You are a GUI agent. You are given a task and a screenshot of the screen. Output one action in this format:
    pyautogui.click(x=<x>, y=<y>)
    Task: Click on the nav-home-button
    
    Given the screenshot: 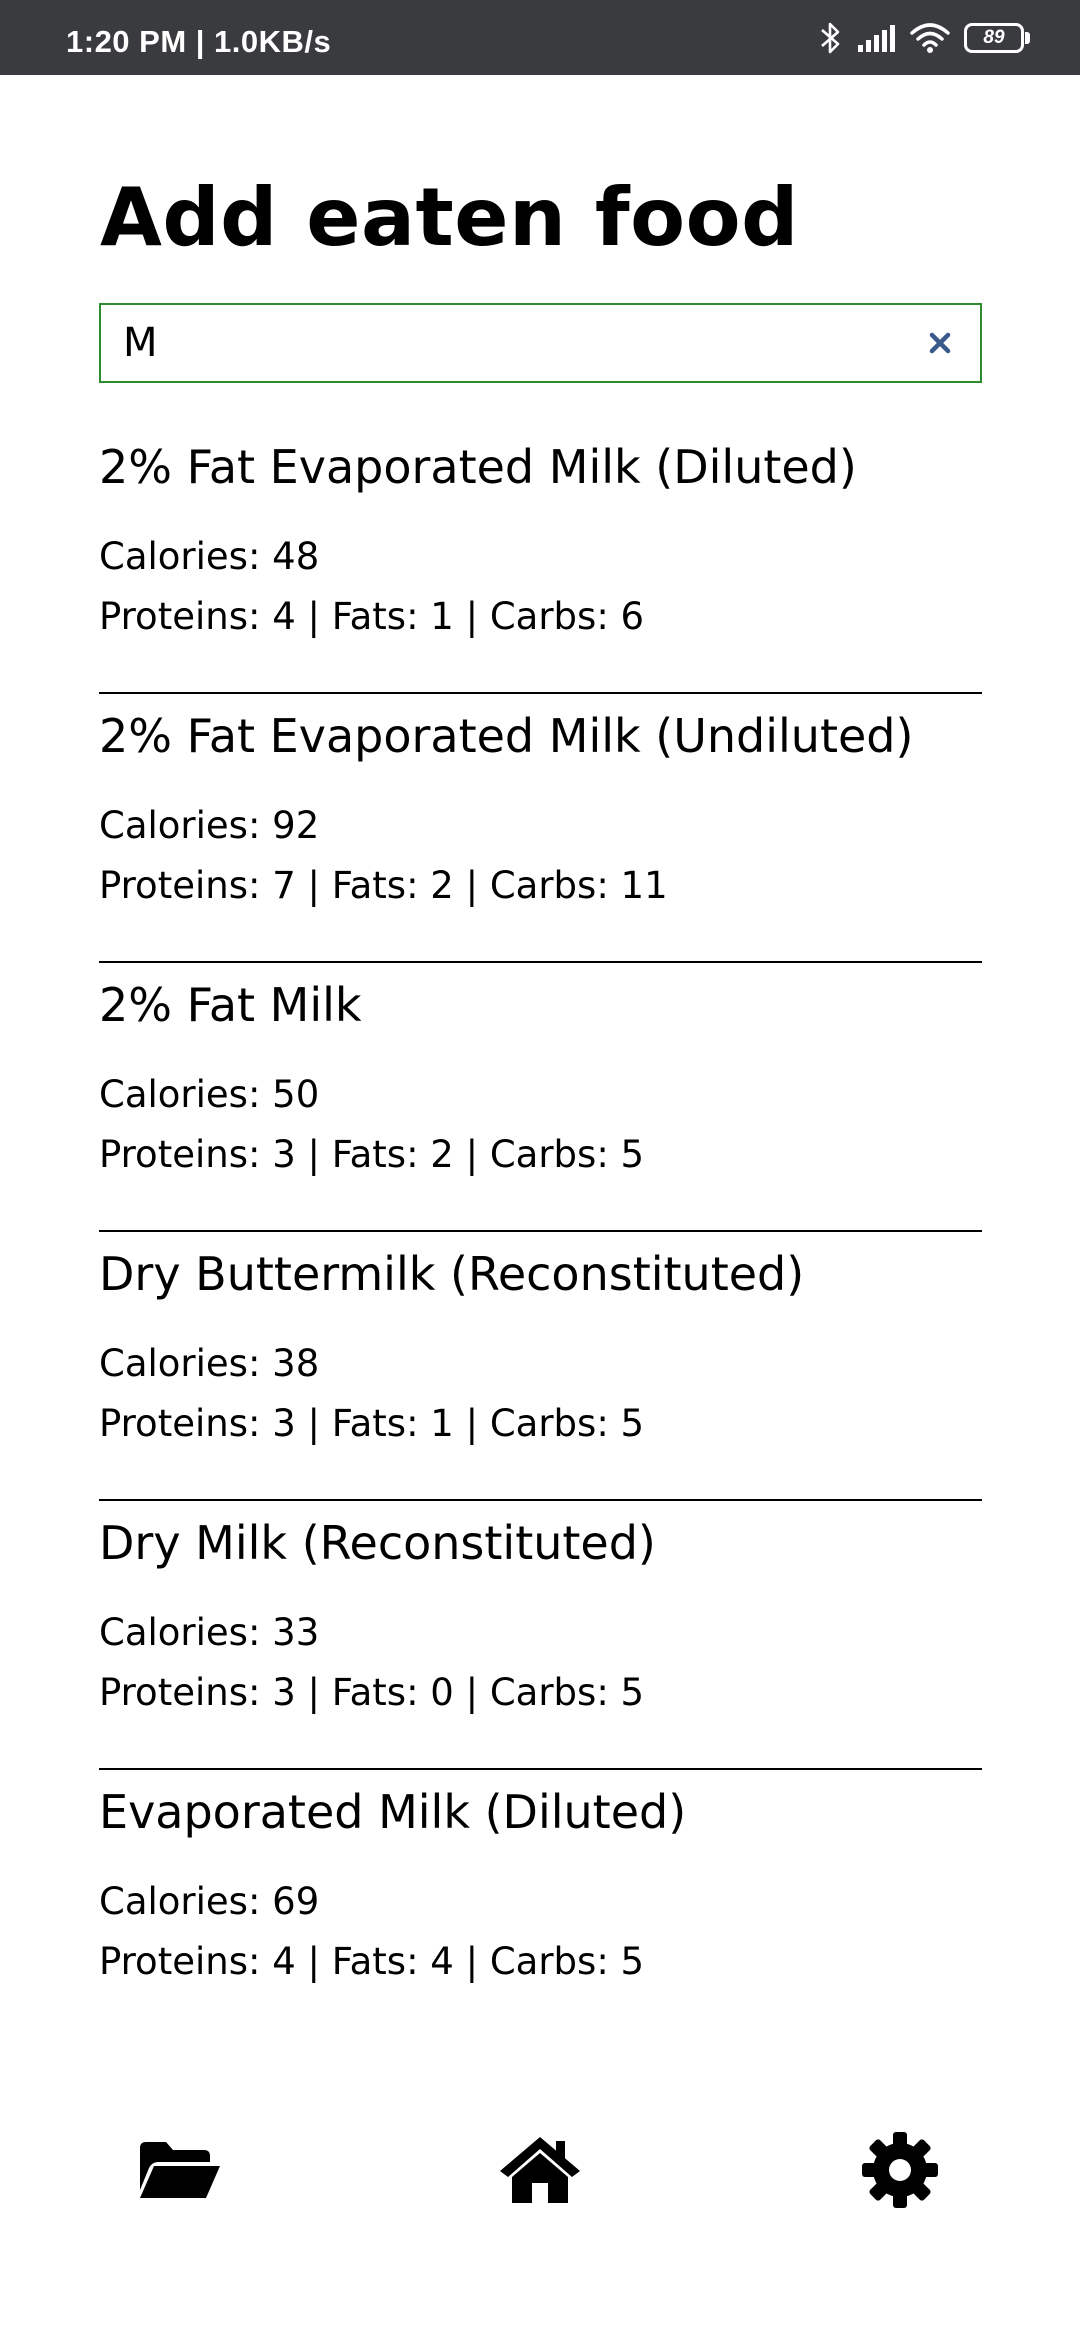 What is the action you would take?
    pyautogui.click(x=540, y=2170)
    